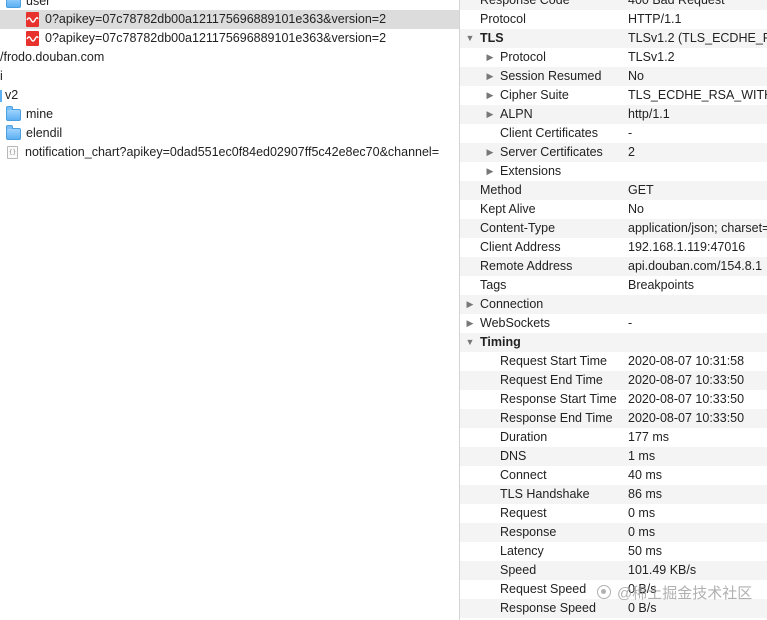  What do you see at coordinates (52, 57) in the screenshot?
I see `tree-row-label: /frodo.douban.com` at bounding box center [52, 57].